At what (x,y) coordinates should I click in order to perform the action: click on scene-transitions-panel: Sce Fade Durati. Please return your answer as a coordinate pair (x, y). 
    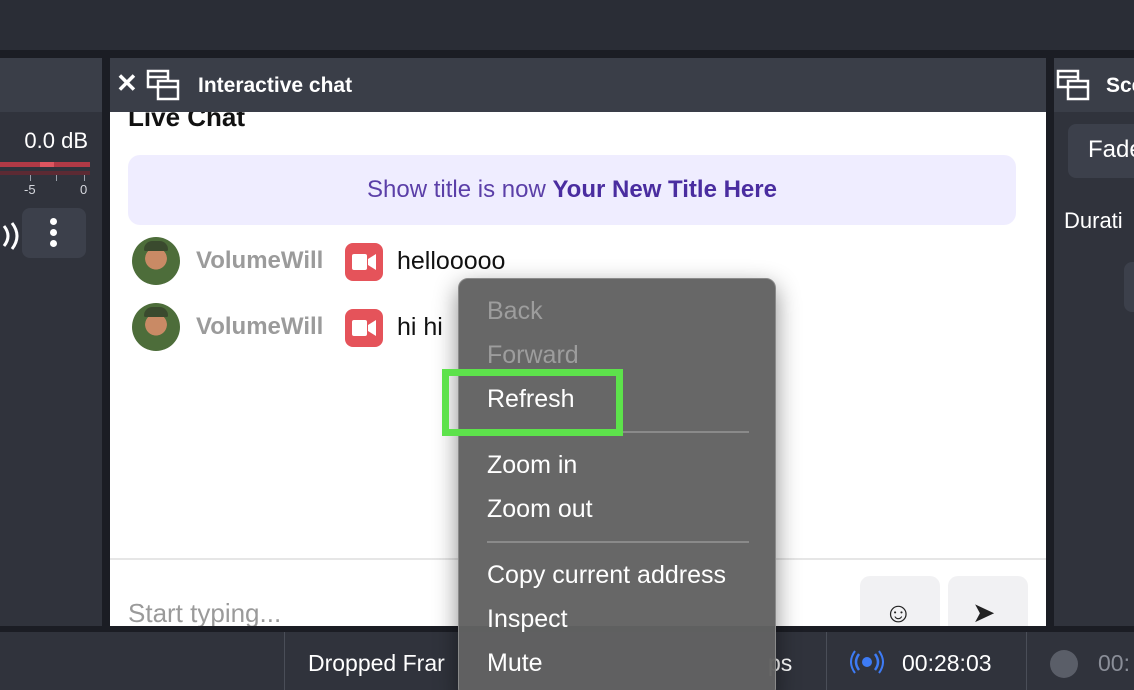
    Looking at the image, I should click on (1094, 342).